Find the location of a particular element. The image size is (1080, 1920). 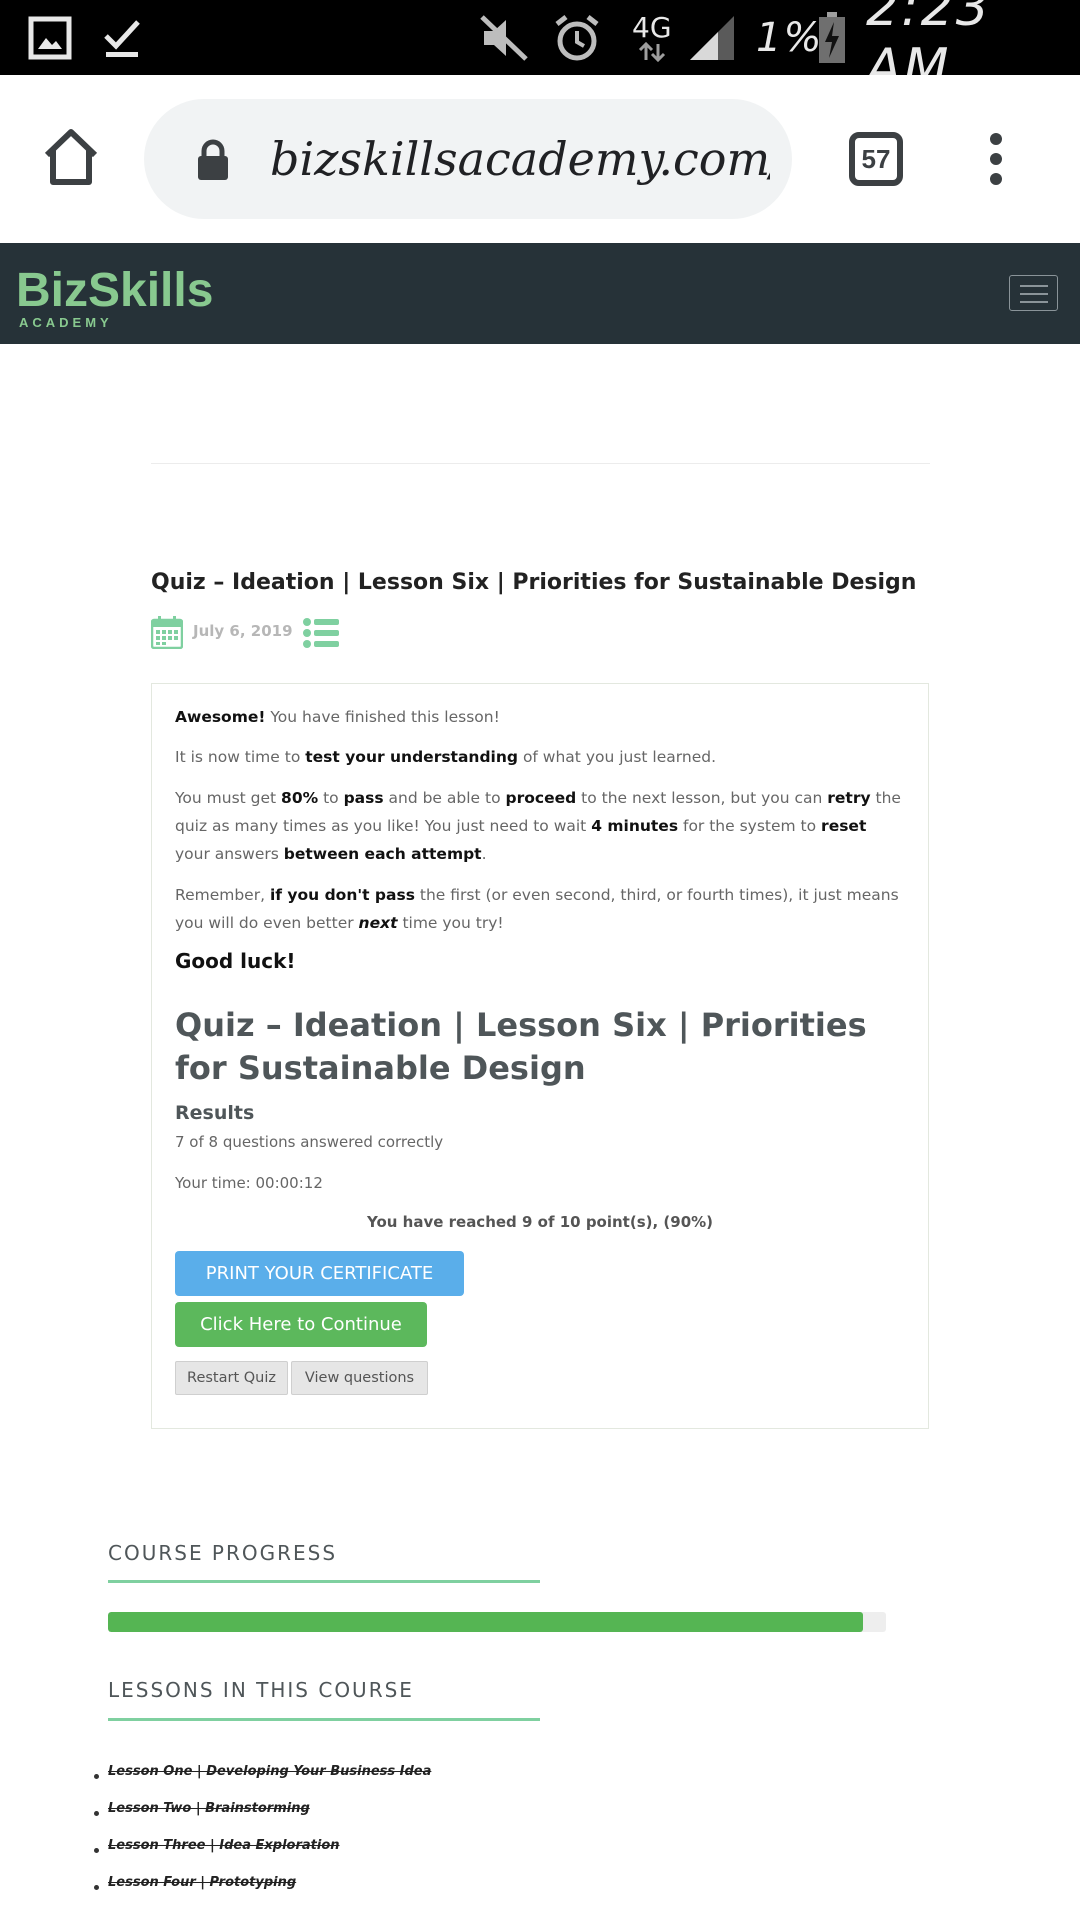

continue-button: Click Here to Continue is located at coordinates (301, 1324).